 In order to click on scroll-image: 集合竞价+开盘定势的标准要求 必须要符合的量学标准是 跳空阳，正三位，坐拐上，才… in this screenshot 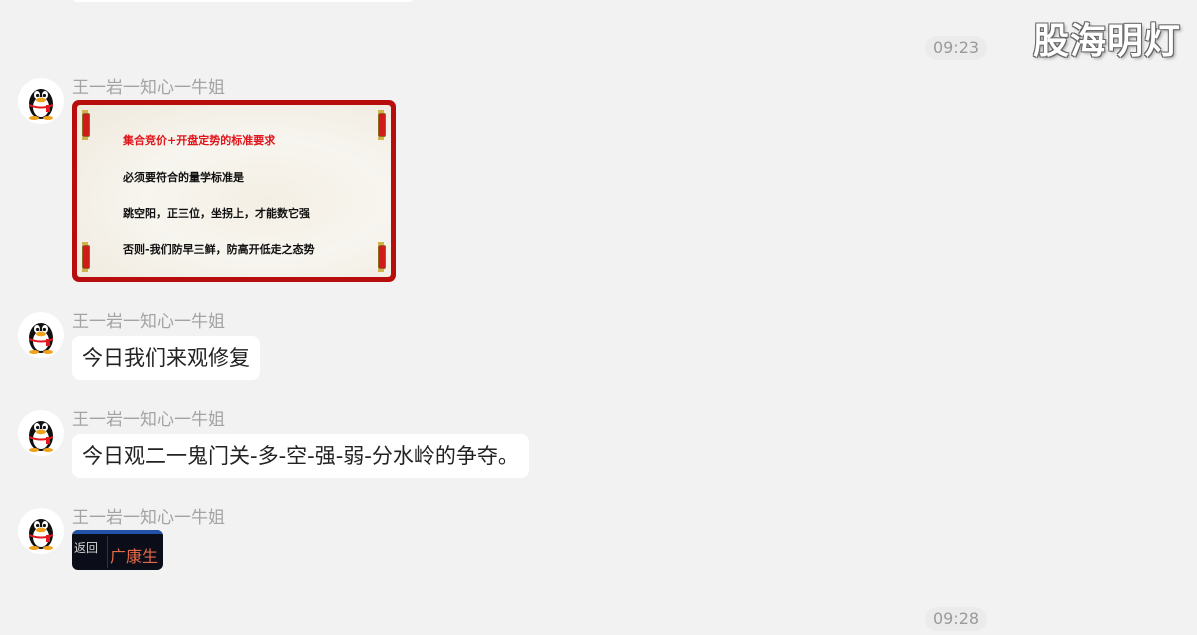, I will do `click(234, 191)`.